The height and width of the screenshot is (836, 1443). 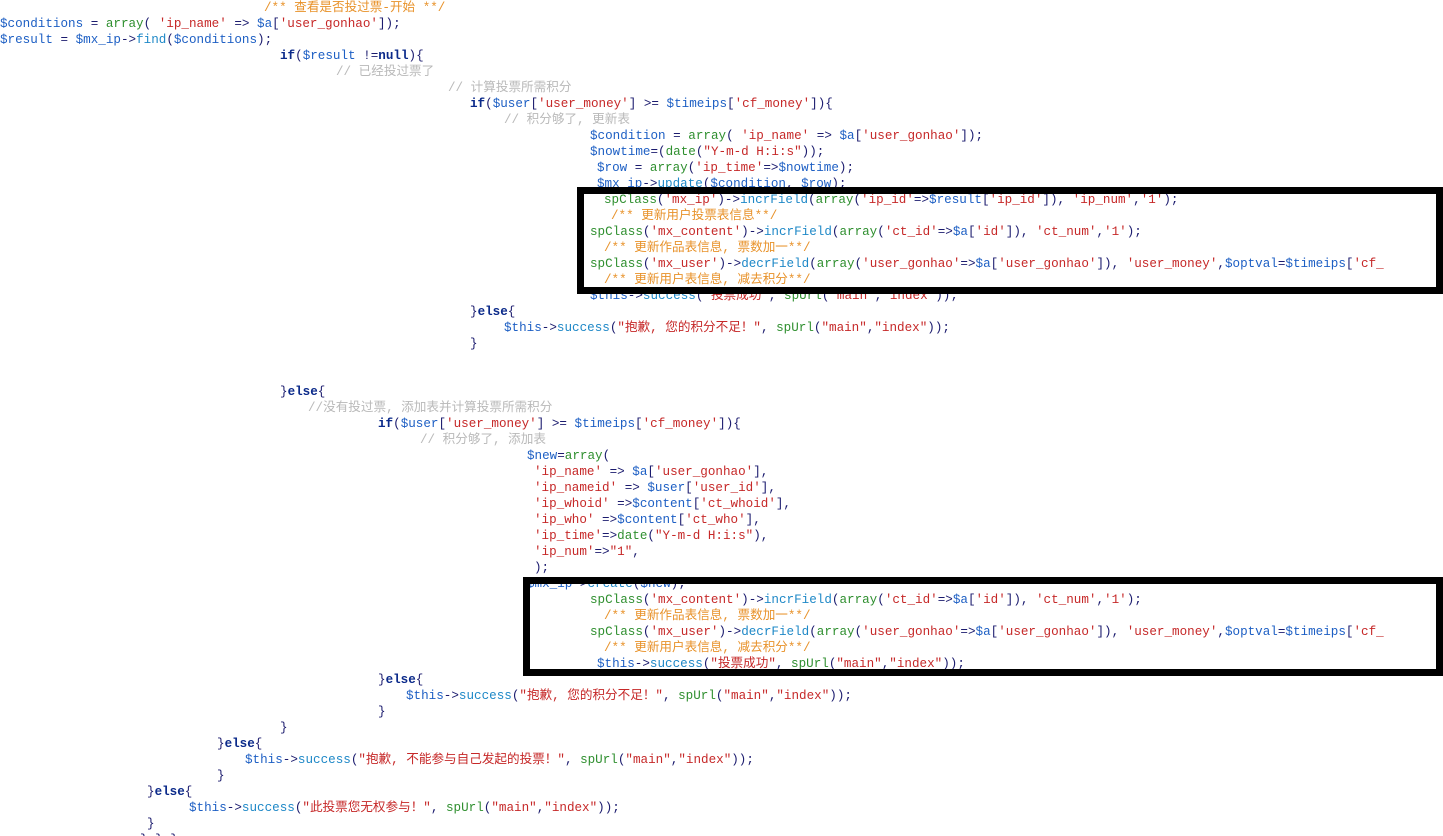 I want to click on code-token: $condition, so click(x=748, y=184).